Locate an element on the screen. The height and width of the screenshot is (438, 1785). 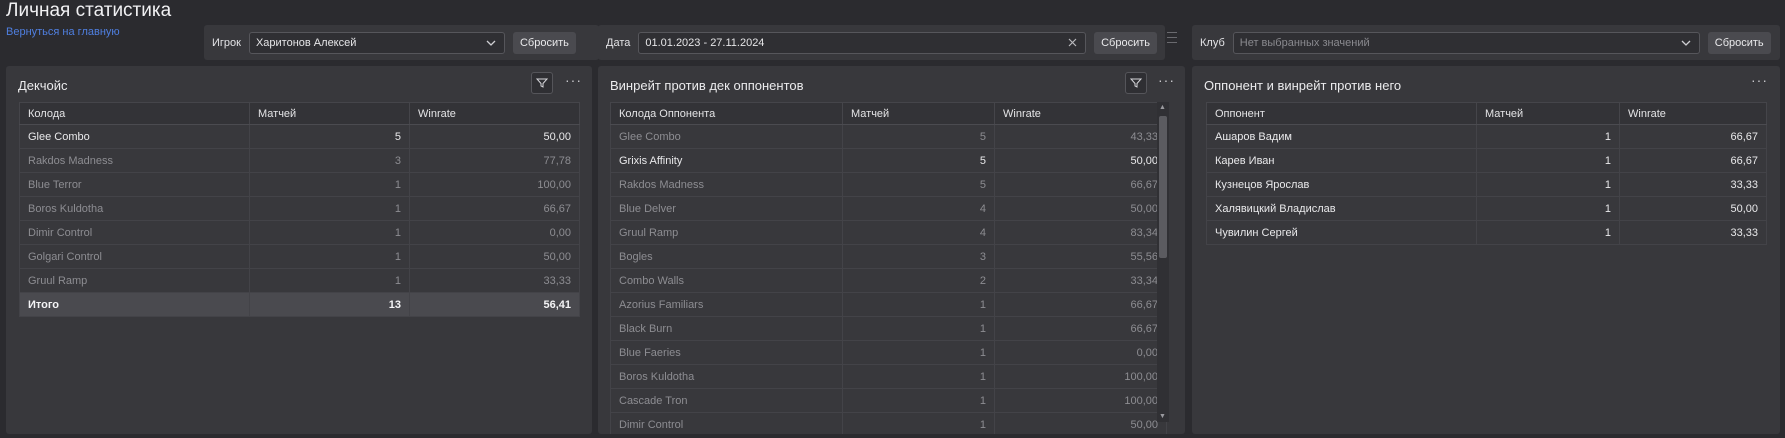
date-range-input: 01.01.2023 - 27.11.2024 is located at coordinates (862, 42).